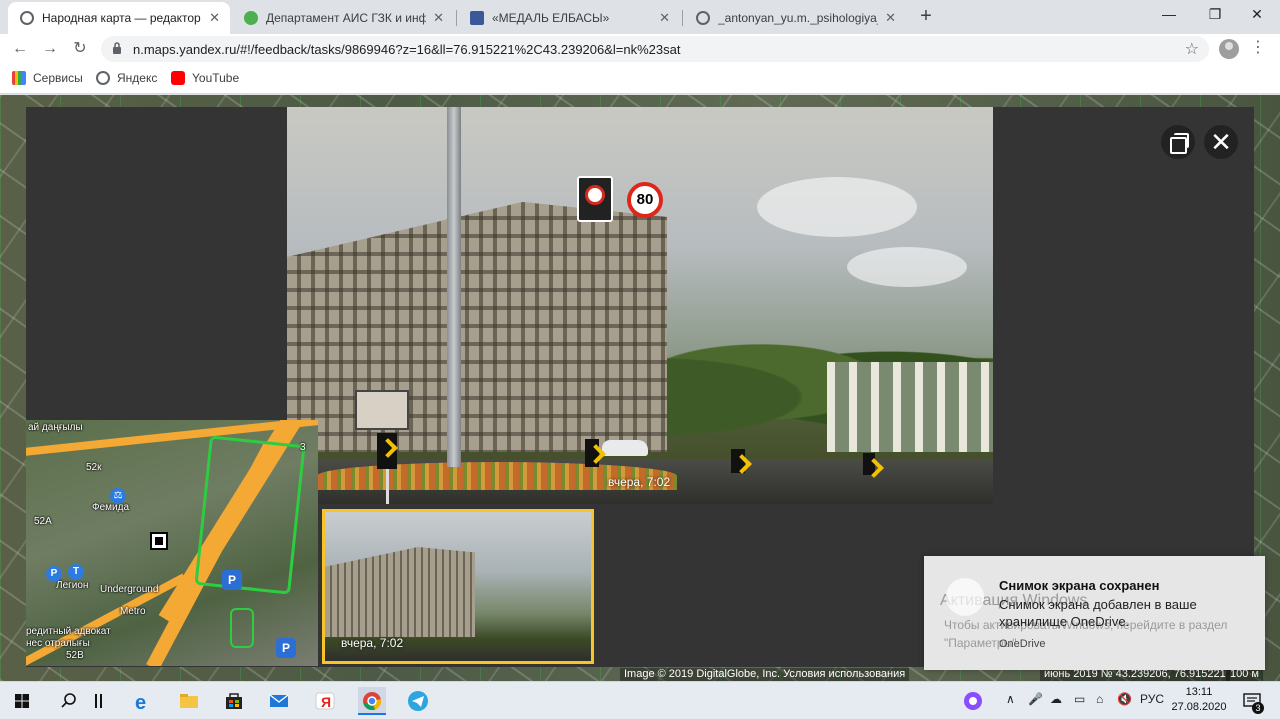  Describe the element at coordinates (1258, 48) in the screenshot. I see `more-menu-icon: ⋮` at that location.